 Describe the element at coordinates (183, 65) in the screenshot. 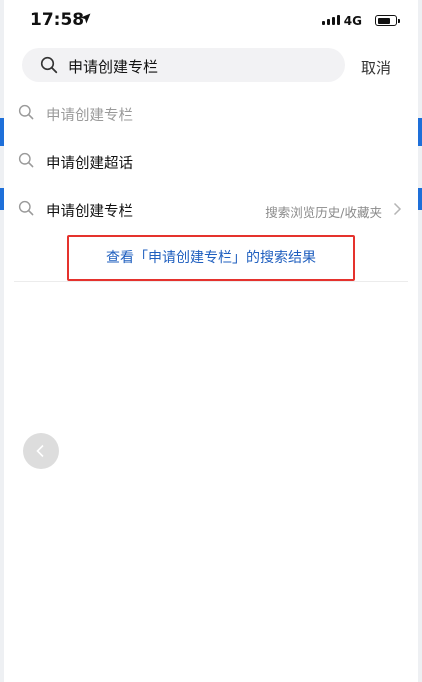

I see `search-input: 申请创建专栏` at that location.